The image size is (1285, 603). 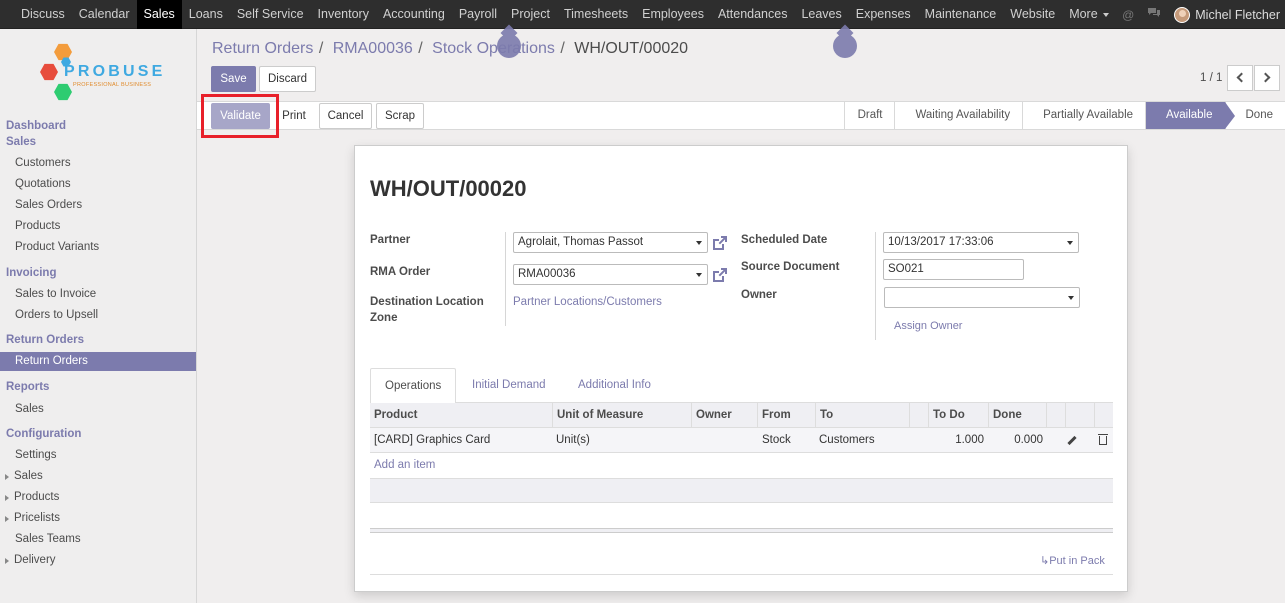 I want to click on sidebar-section-reports: Reports, so click(x=28, y=387).